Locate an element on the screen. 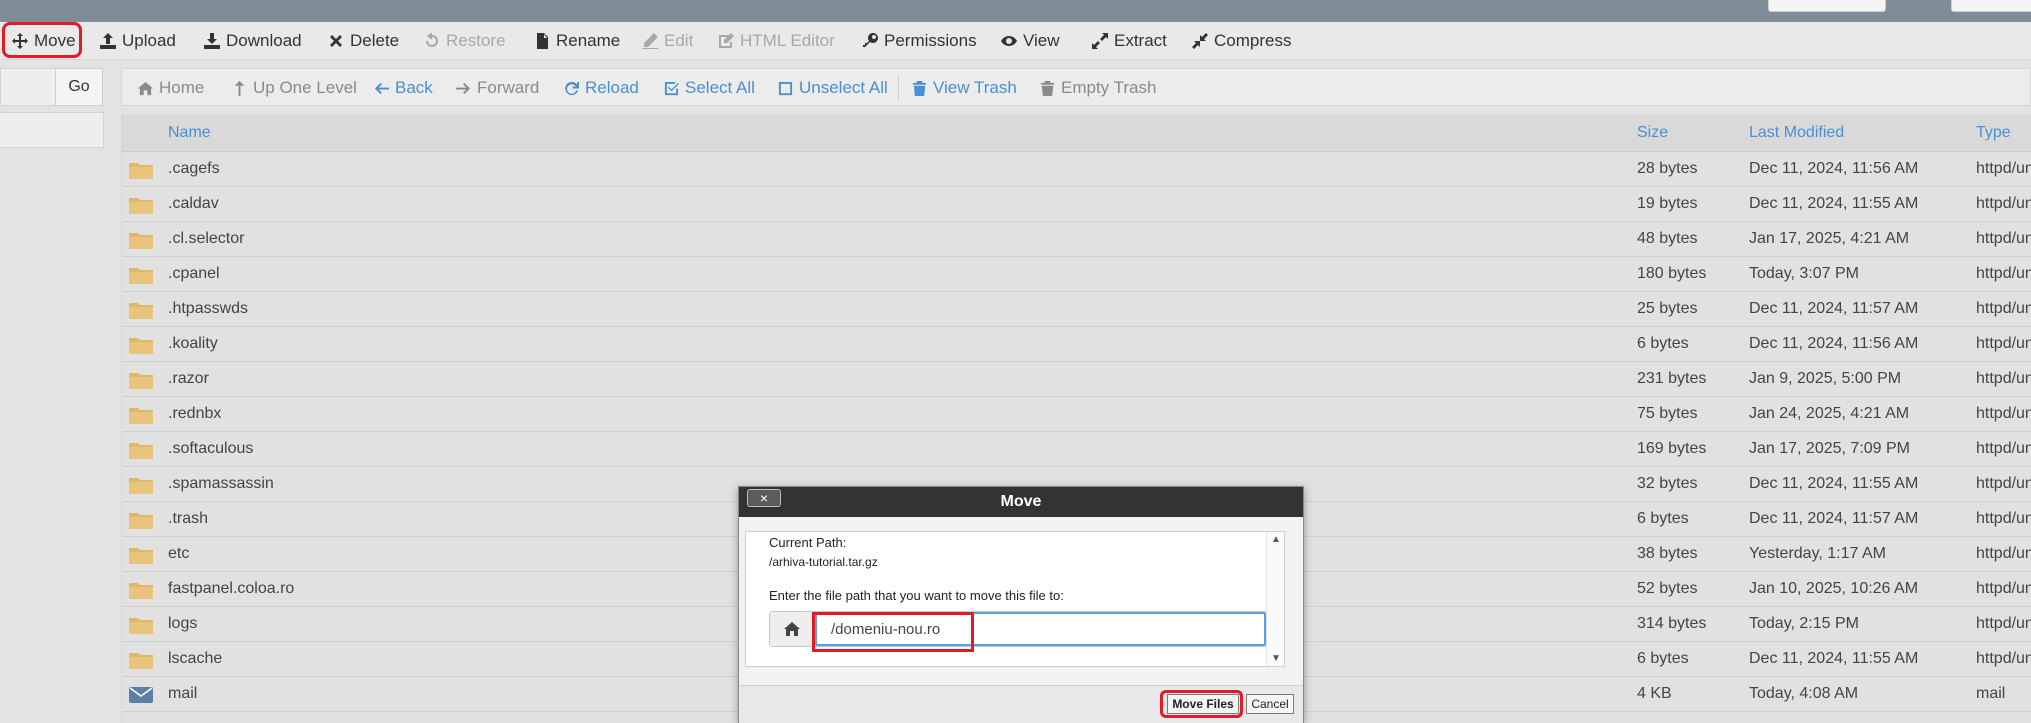  rename-icon is located at coordinates (542, 41).